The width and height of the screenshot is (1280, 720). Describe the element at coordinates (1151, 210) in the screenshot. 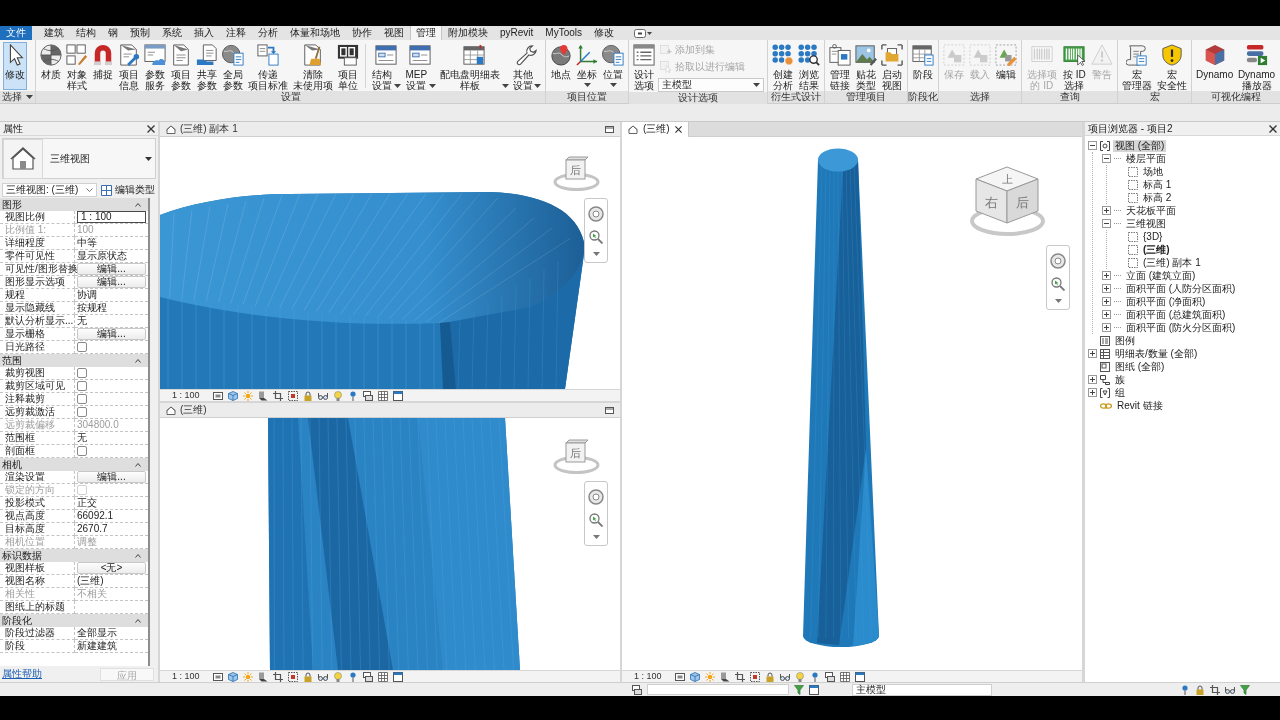

I see `tree-item: 天花板平面` at that location.